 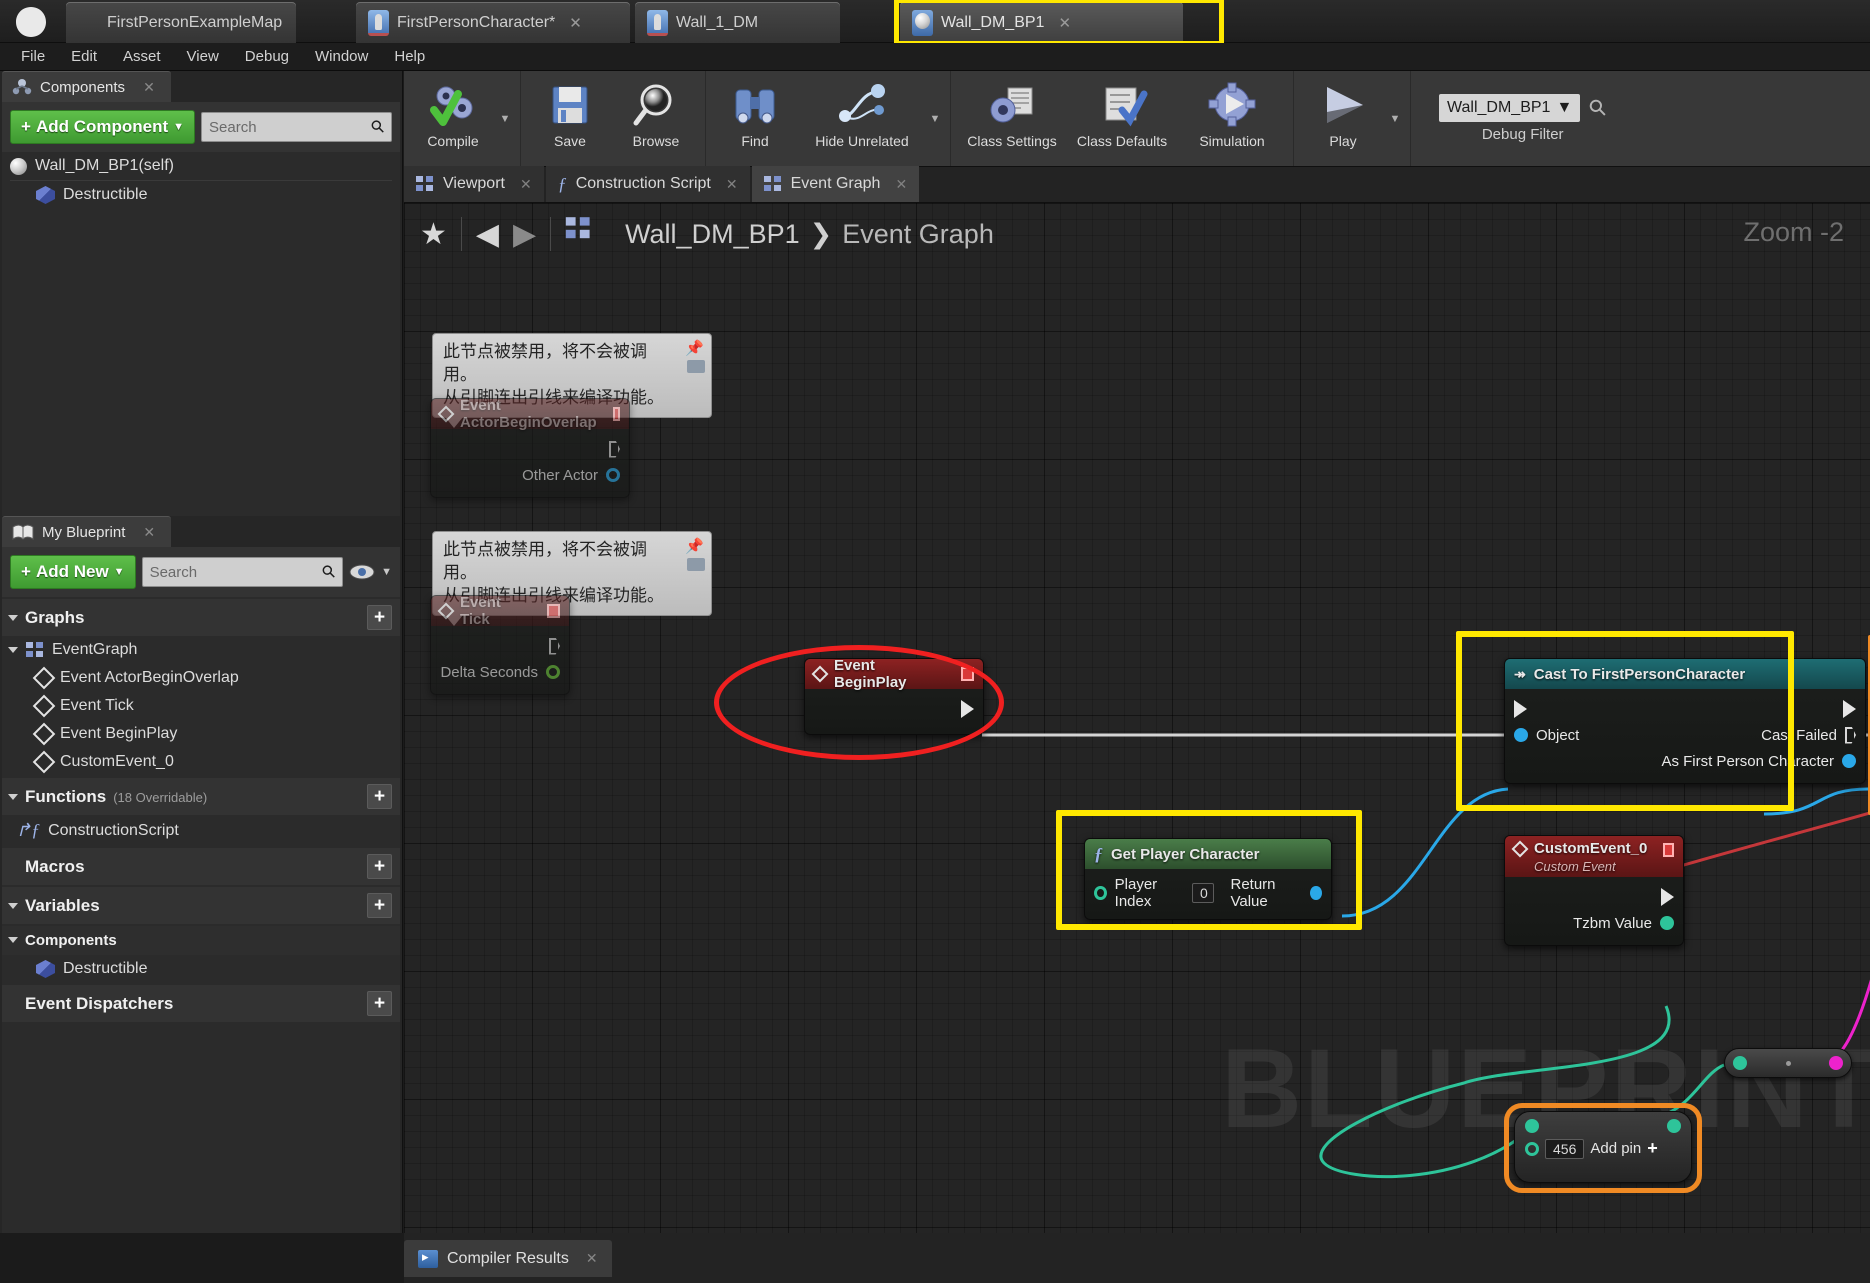 What do you see at coordinates (201, 762) in the screenshot?
I see `graph-item-customevent-0: CustomEvent_0` at bounding box center [201, 762].